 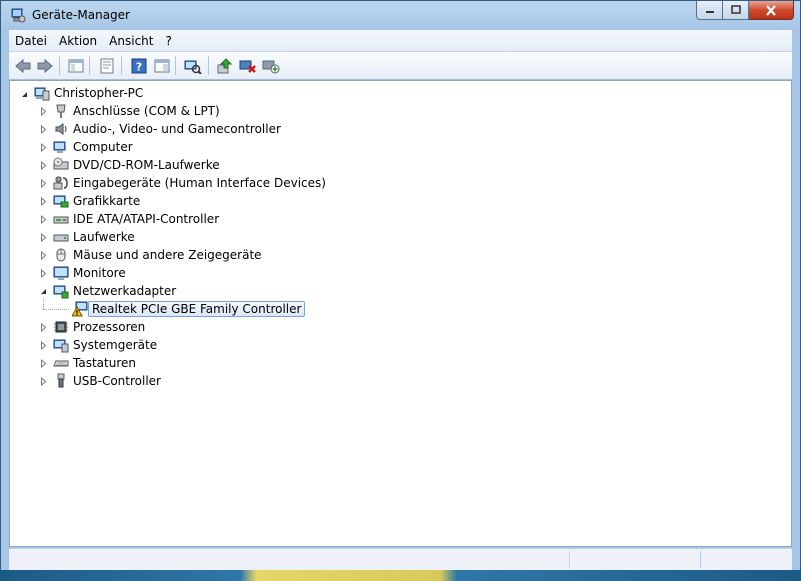 What do you see at coordinates (78, 41) in the screenshot?
I see `menu-action: Aktion` at bounding box center [78, 41].